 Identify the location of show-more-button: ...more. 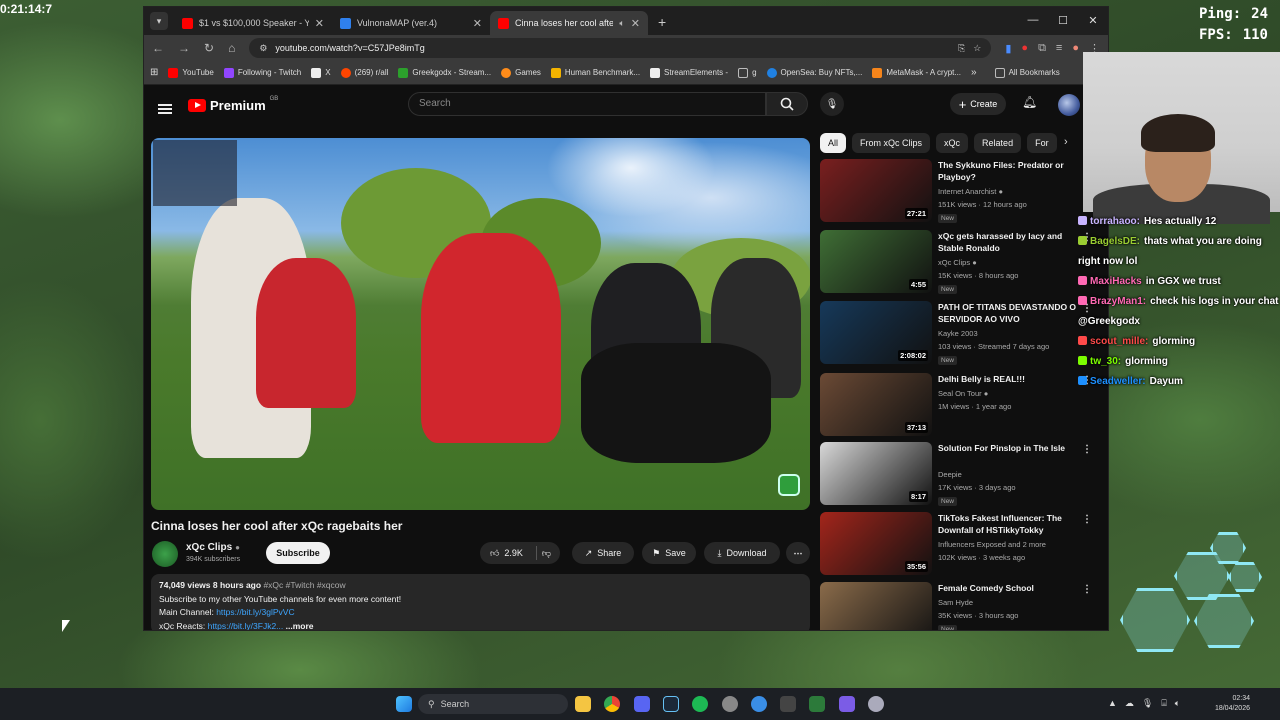
(300, 626).